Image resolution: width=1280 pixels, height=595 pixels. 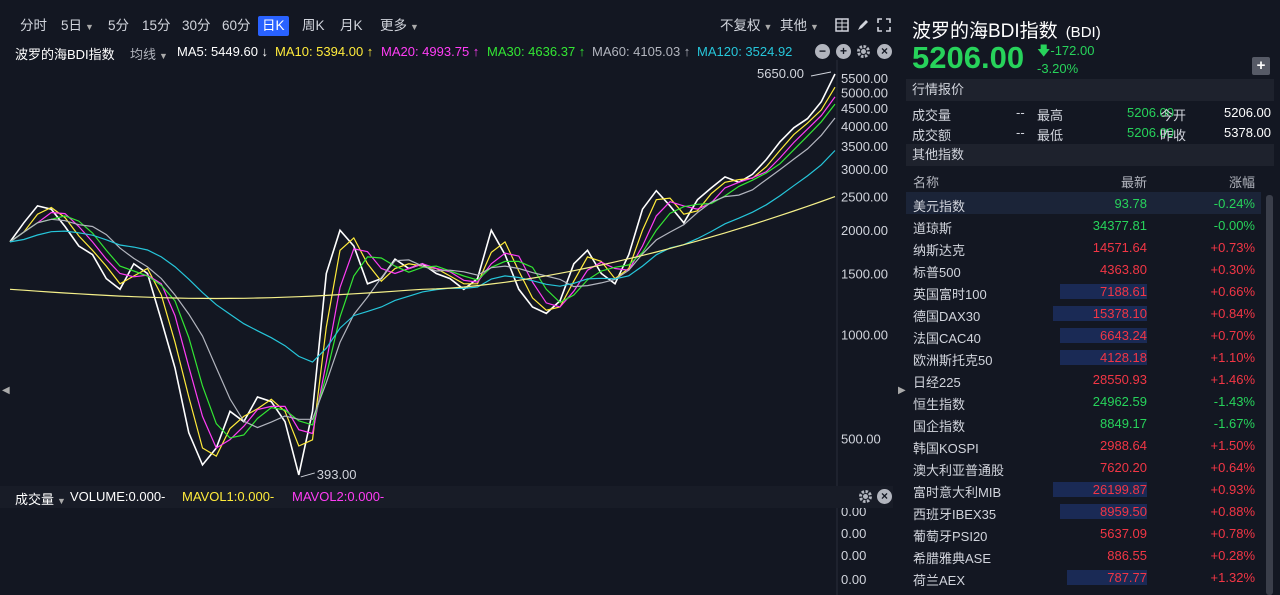 What do you see at coordinates (196, 26) in the screenshot?
I see `period-30min: 30分` at bounding box center [196, 26].